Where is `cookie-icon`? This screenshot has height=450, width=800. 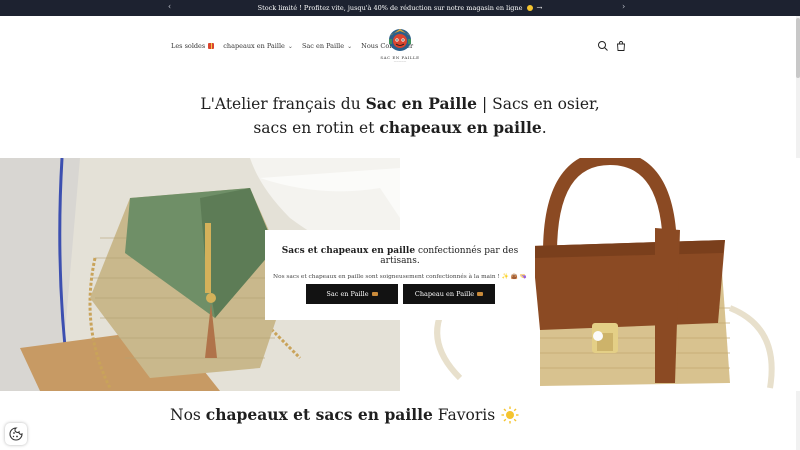
cookie-icon is located at coordinates (16, 434).